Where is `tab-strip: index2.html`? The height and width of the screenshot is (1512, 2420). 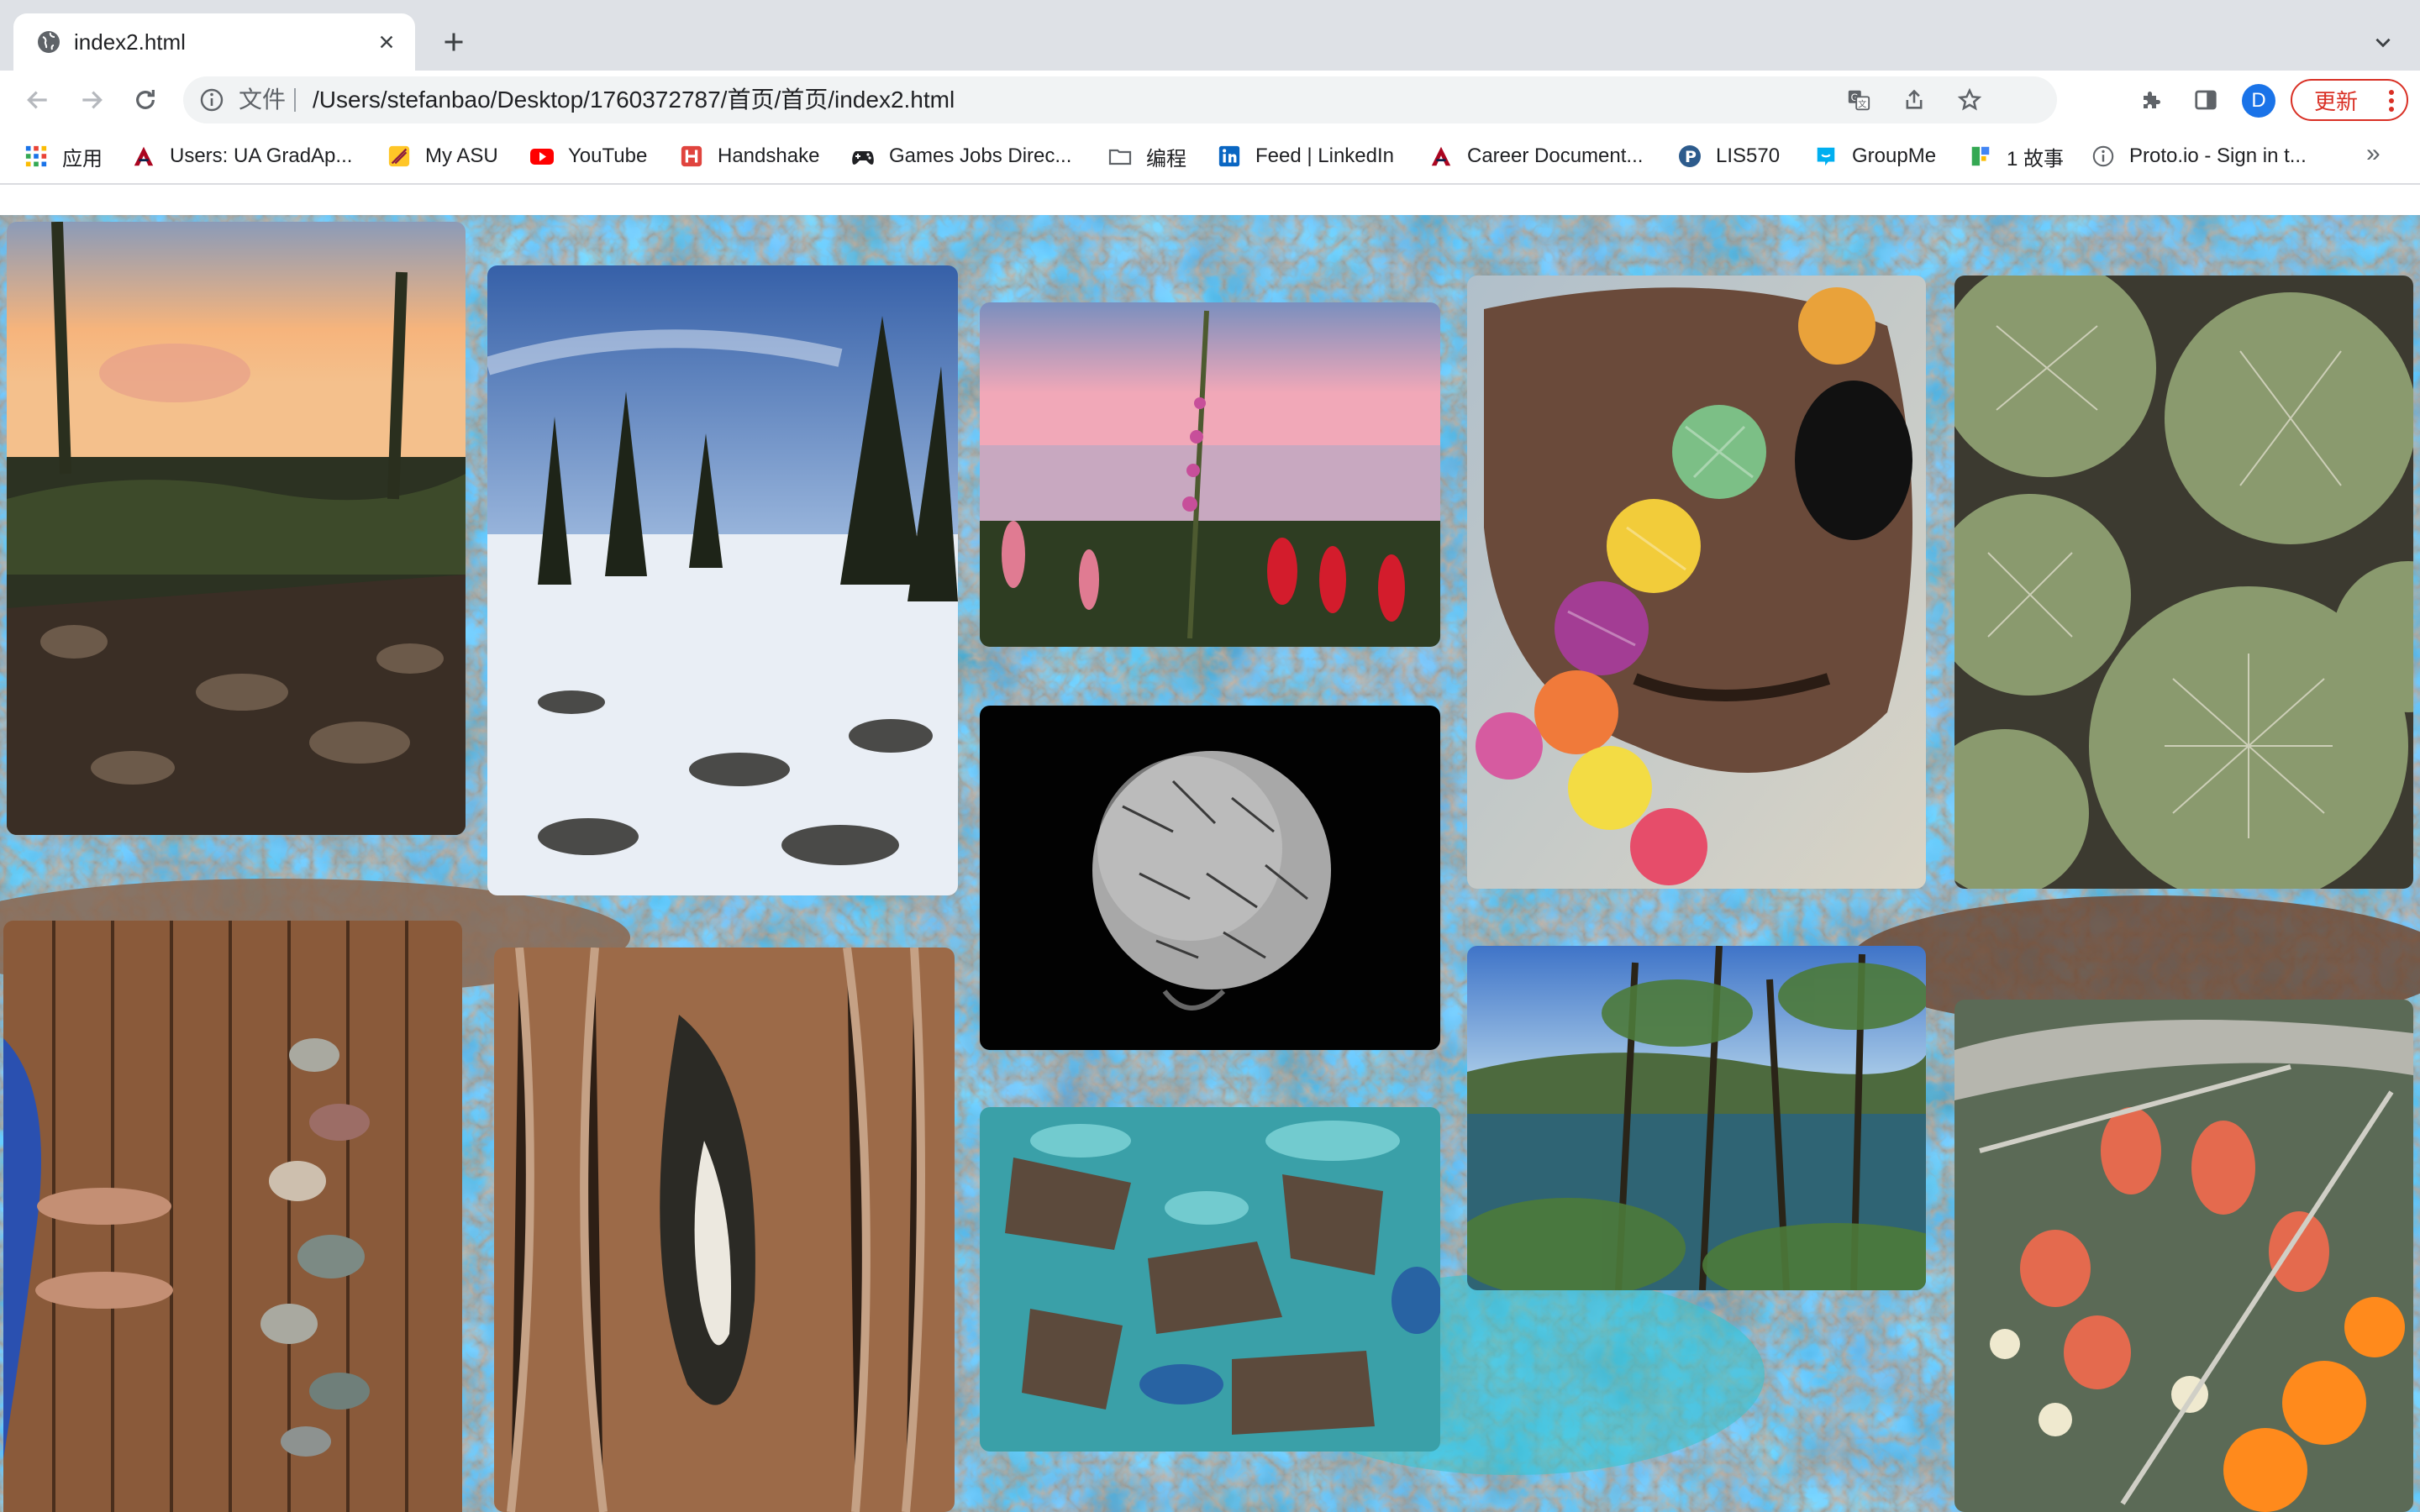
tab-strip: index2.html is located at coordinates (1210, 35).